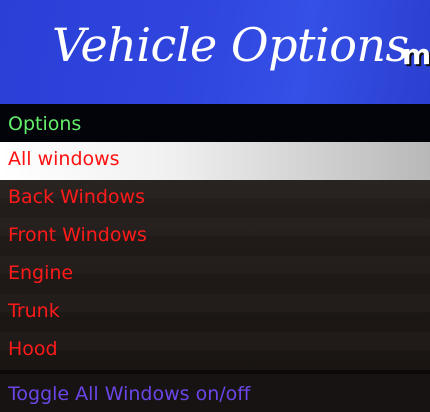  What do you see at coordinates (33, 349) in the screenshot?
I see `menu-item-label: Hood` at bounding box center [33, 349].